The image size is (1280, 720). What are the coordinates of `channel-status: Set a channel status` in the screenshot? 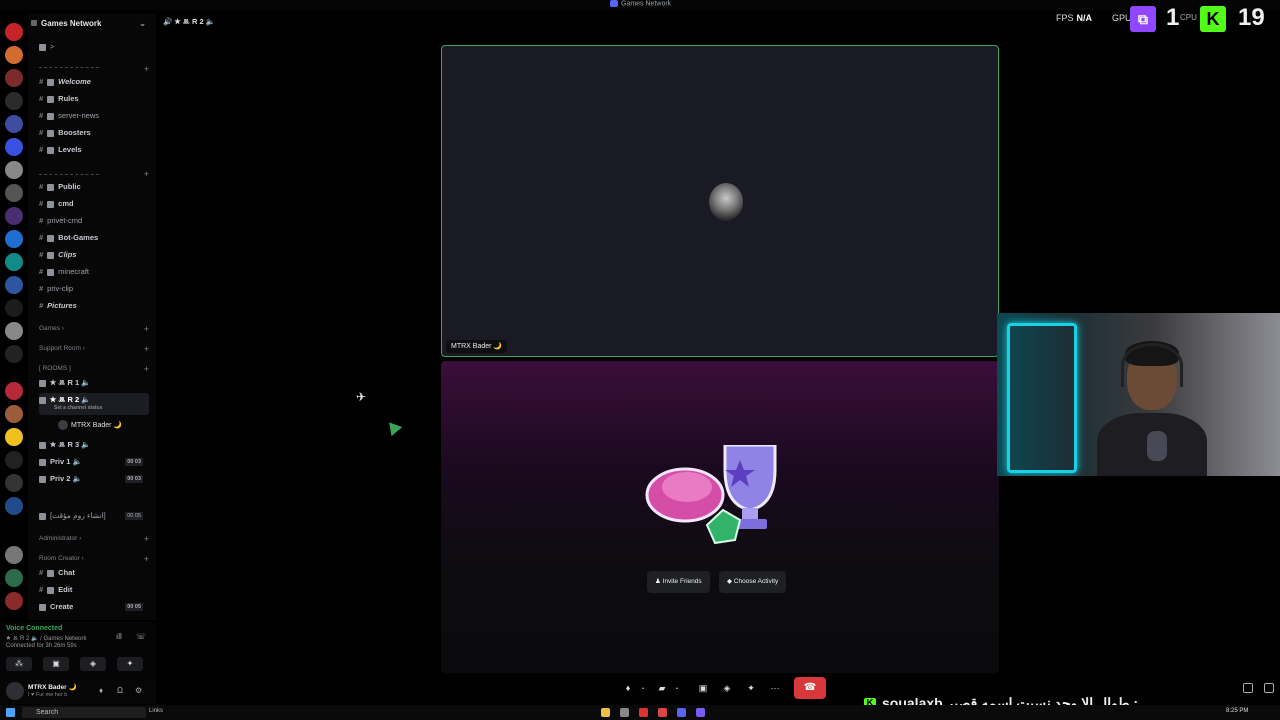 It's located at (78, 408).